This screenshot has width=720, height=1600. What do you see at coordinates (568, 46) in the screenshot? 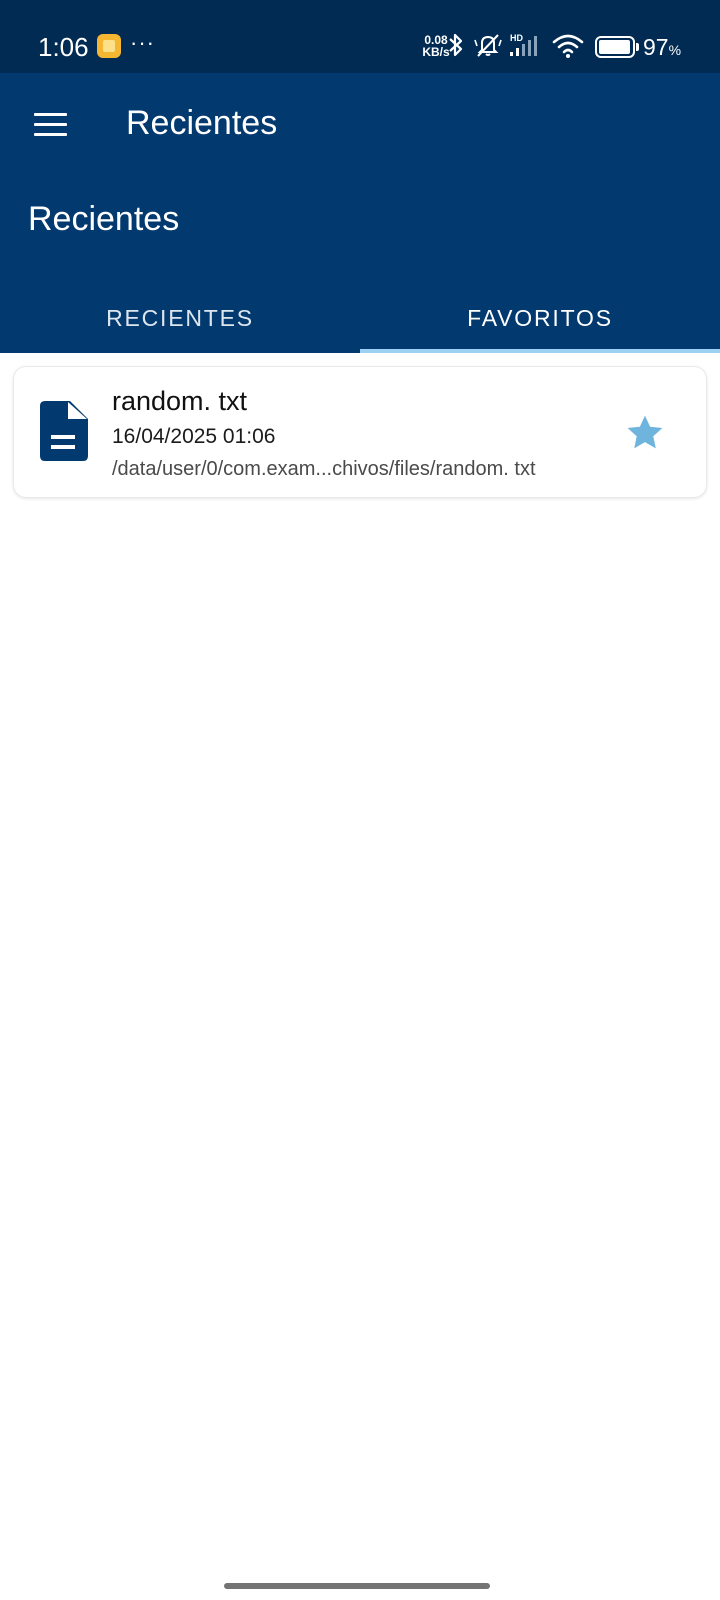
I see `wifi-icon` at bounding box center [568, 46].